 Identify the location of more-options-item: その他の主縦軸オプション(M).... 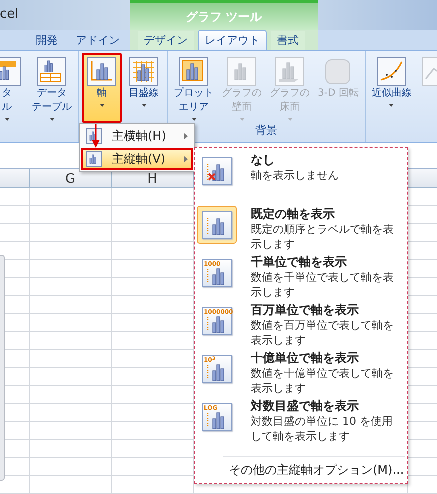
(301, 470).